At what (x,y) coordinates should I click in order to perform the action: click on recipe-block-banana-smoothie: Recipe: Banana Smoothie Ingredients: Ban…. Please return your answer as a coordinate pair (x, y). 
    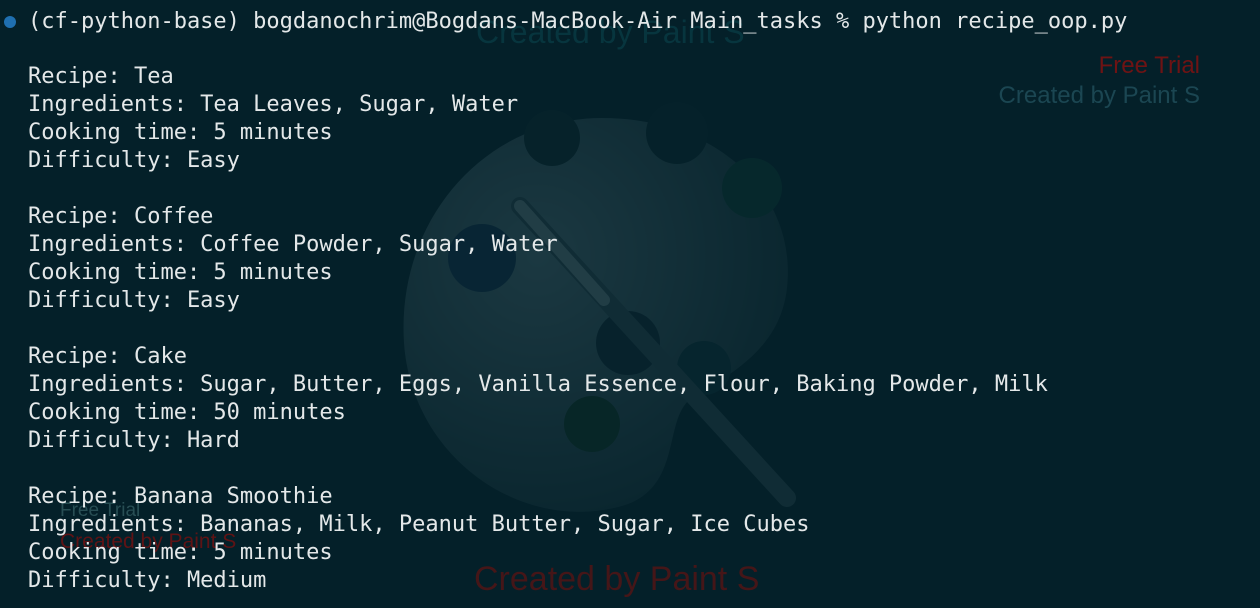
    Looking at the image, I should click on (538, 539).